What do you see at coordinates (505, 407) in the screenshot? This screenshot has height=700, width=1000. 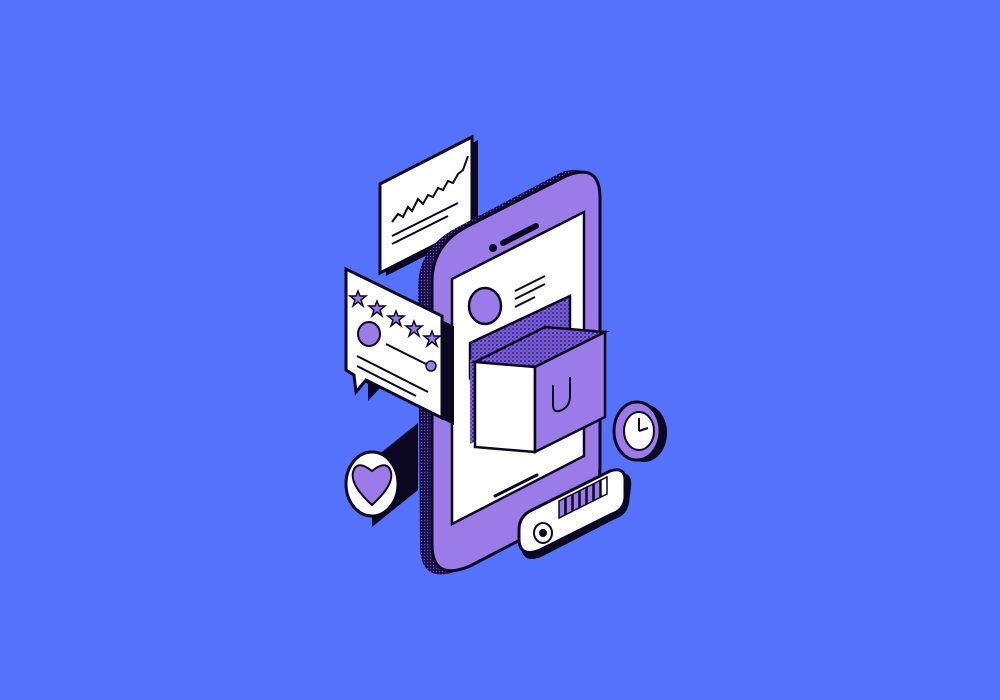 I see `drawer-side` at bounding box center [505, 407].